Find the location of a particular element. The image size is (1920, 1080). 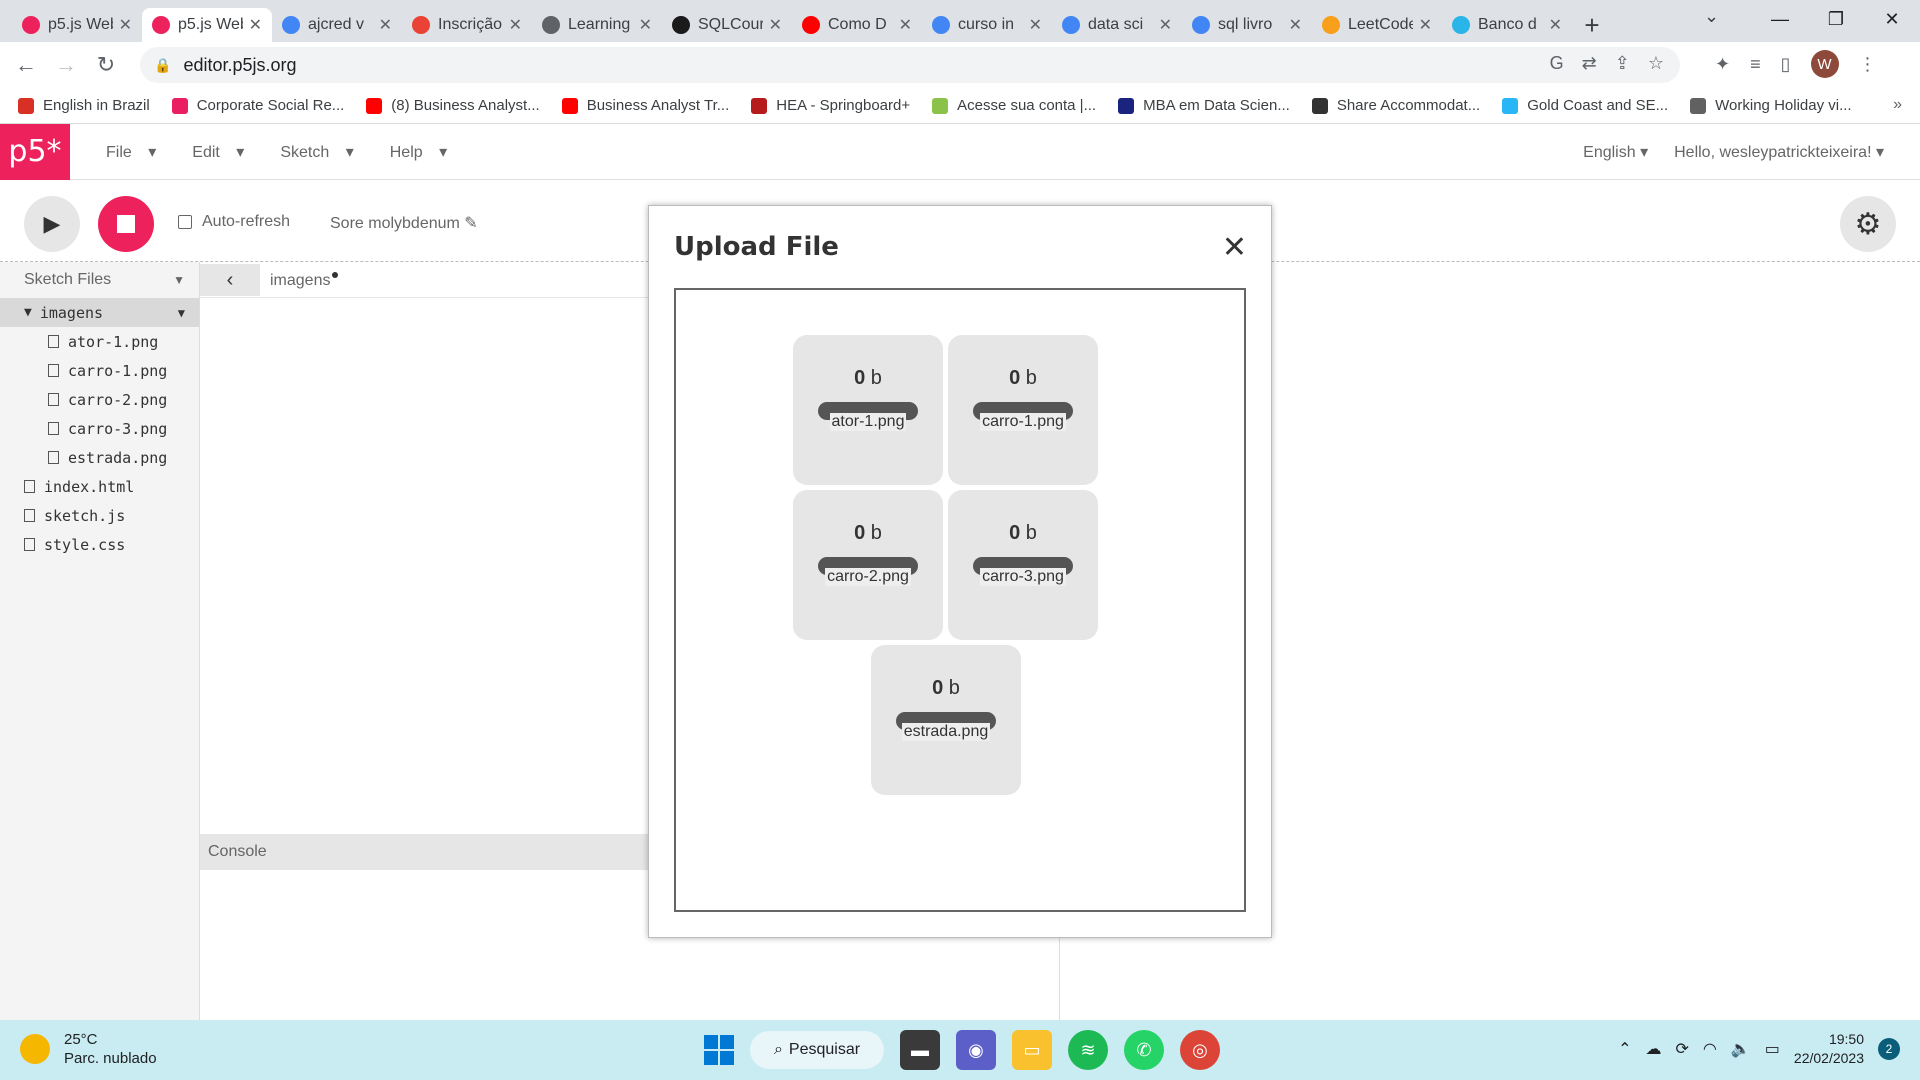

close-icon: ✕ is located at coordinates (1234, 247).